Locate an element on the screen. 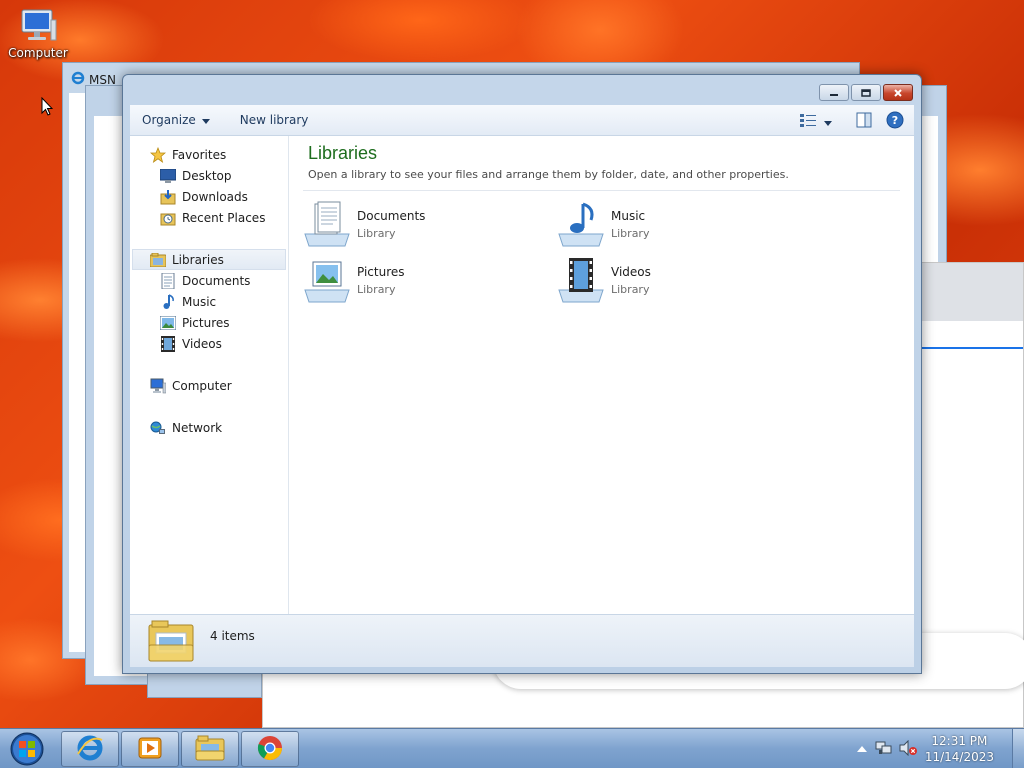  desktop-icon-label: Computer is located at coordinates (38, 53).